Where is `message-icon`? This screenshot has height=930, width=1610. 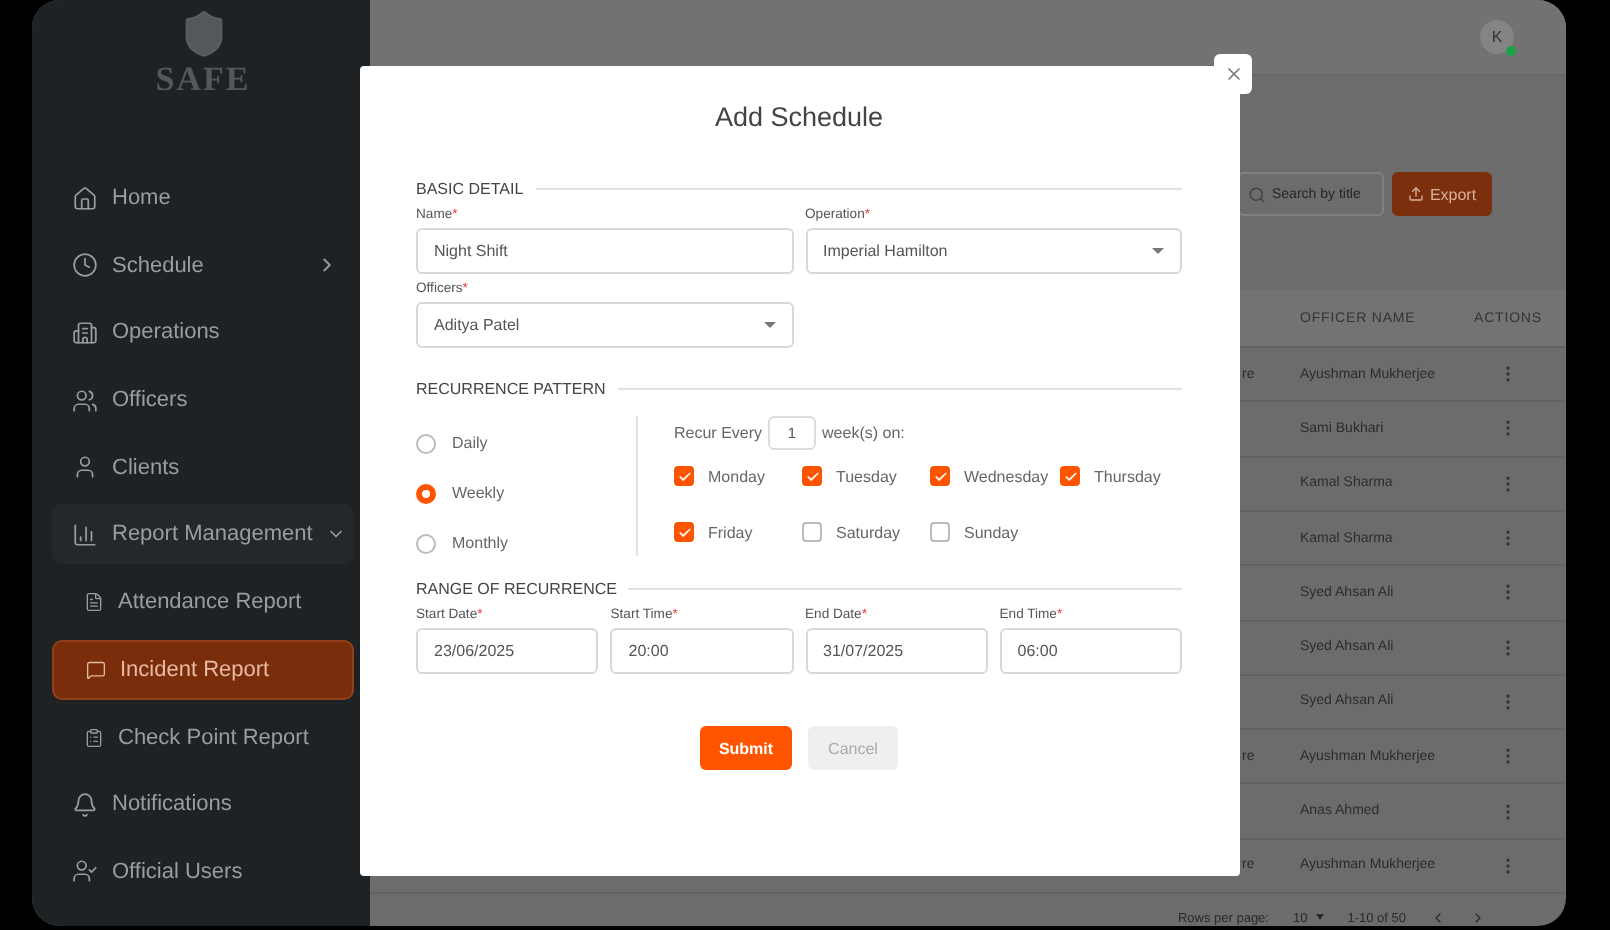 message-icon is located at coordinates (96, 669).